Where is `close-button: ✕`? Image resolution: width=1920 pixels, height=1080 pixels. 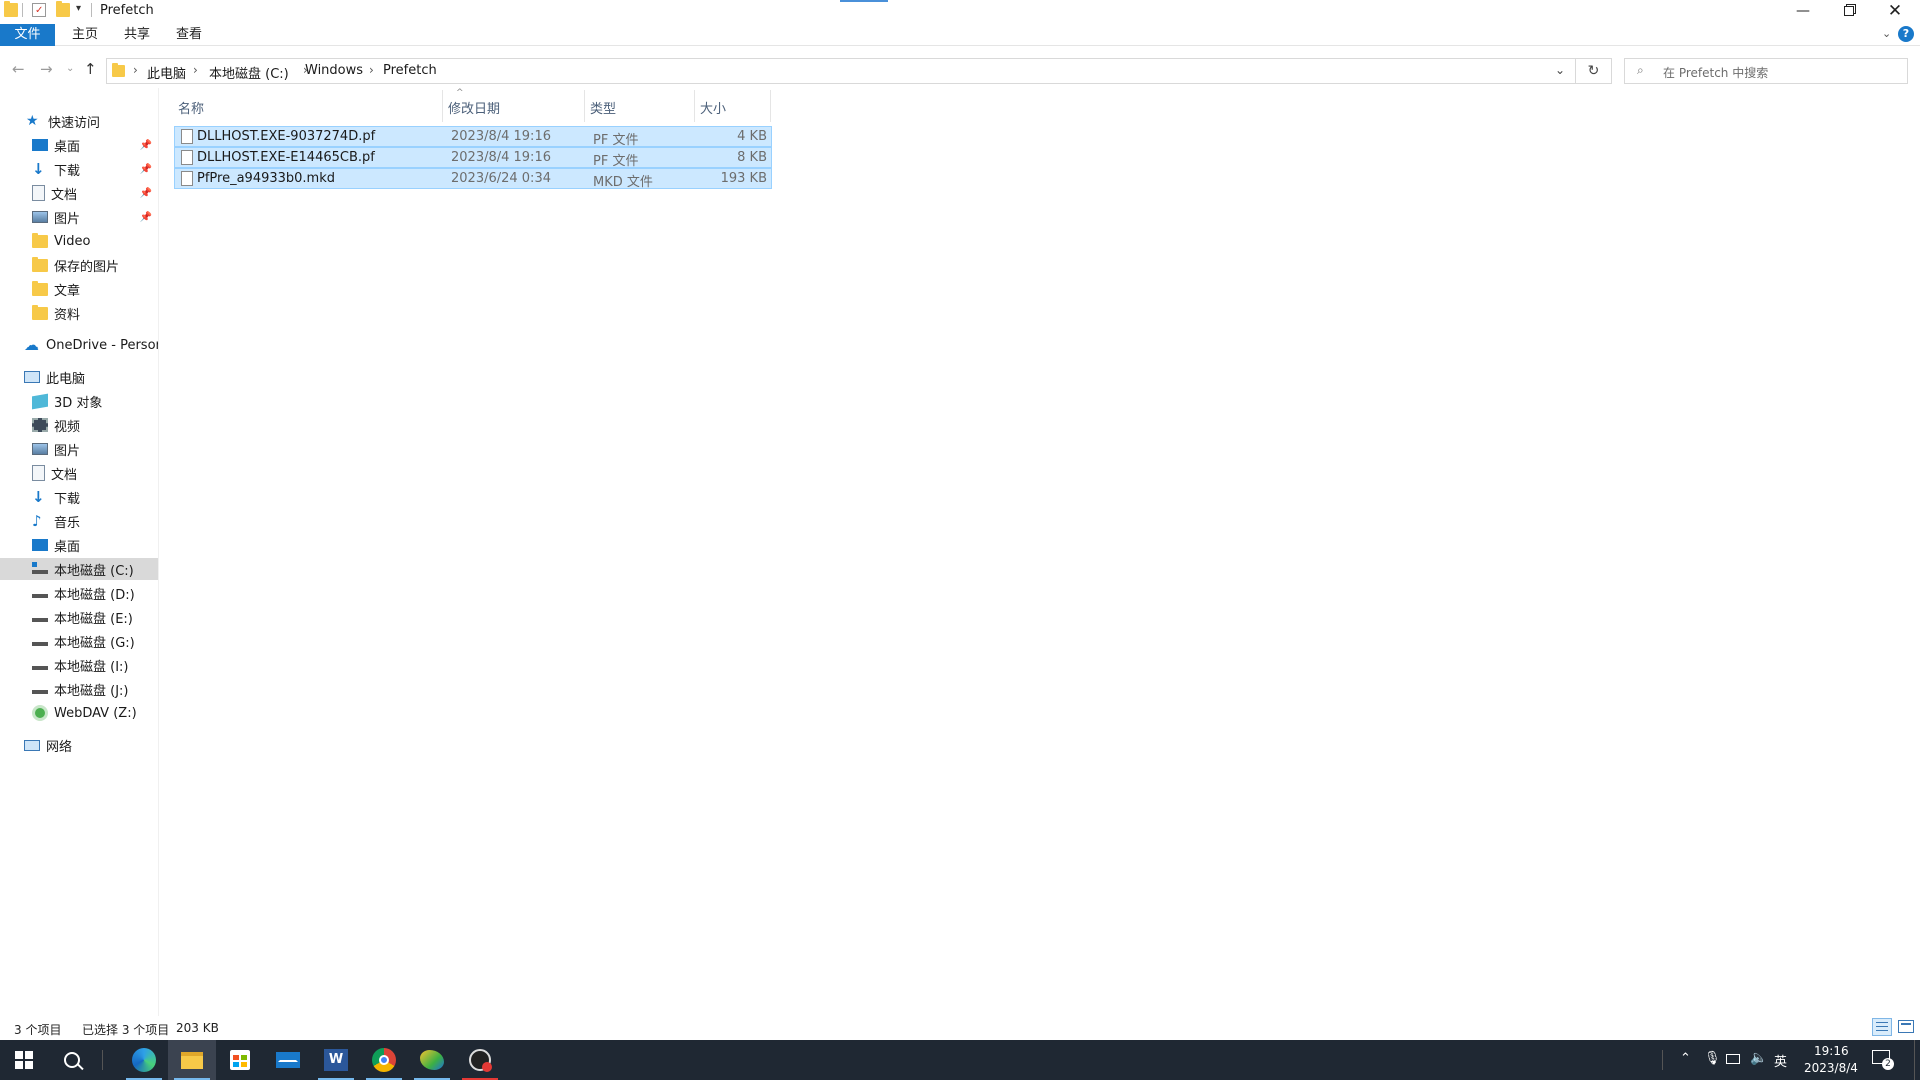
close-button: ✕ is located at coordinates (1895, 11).